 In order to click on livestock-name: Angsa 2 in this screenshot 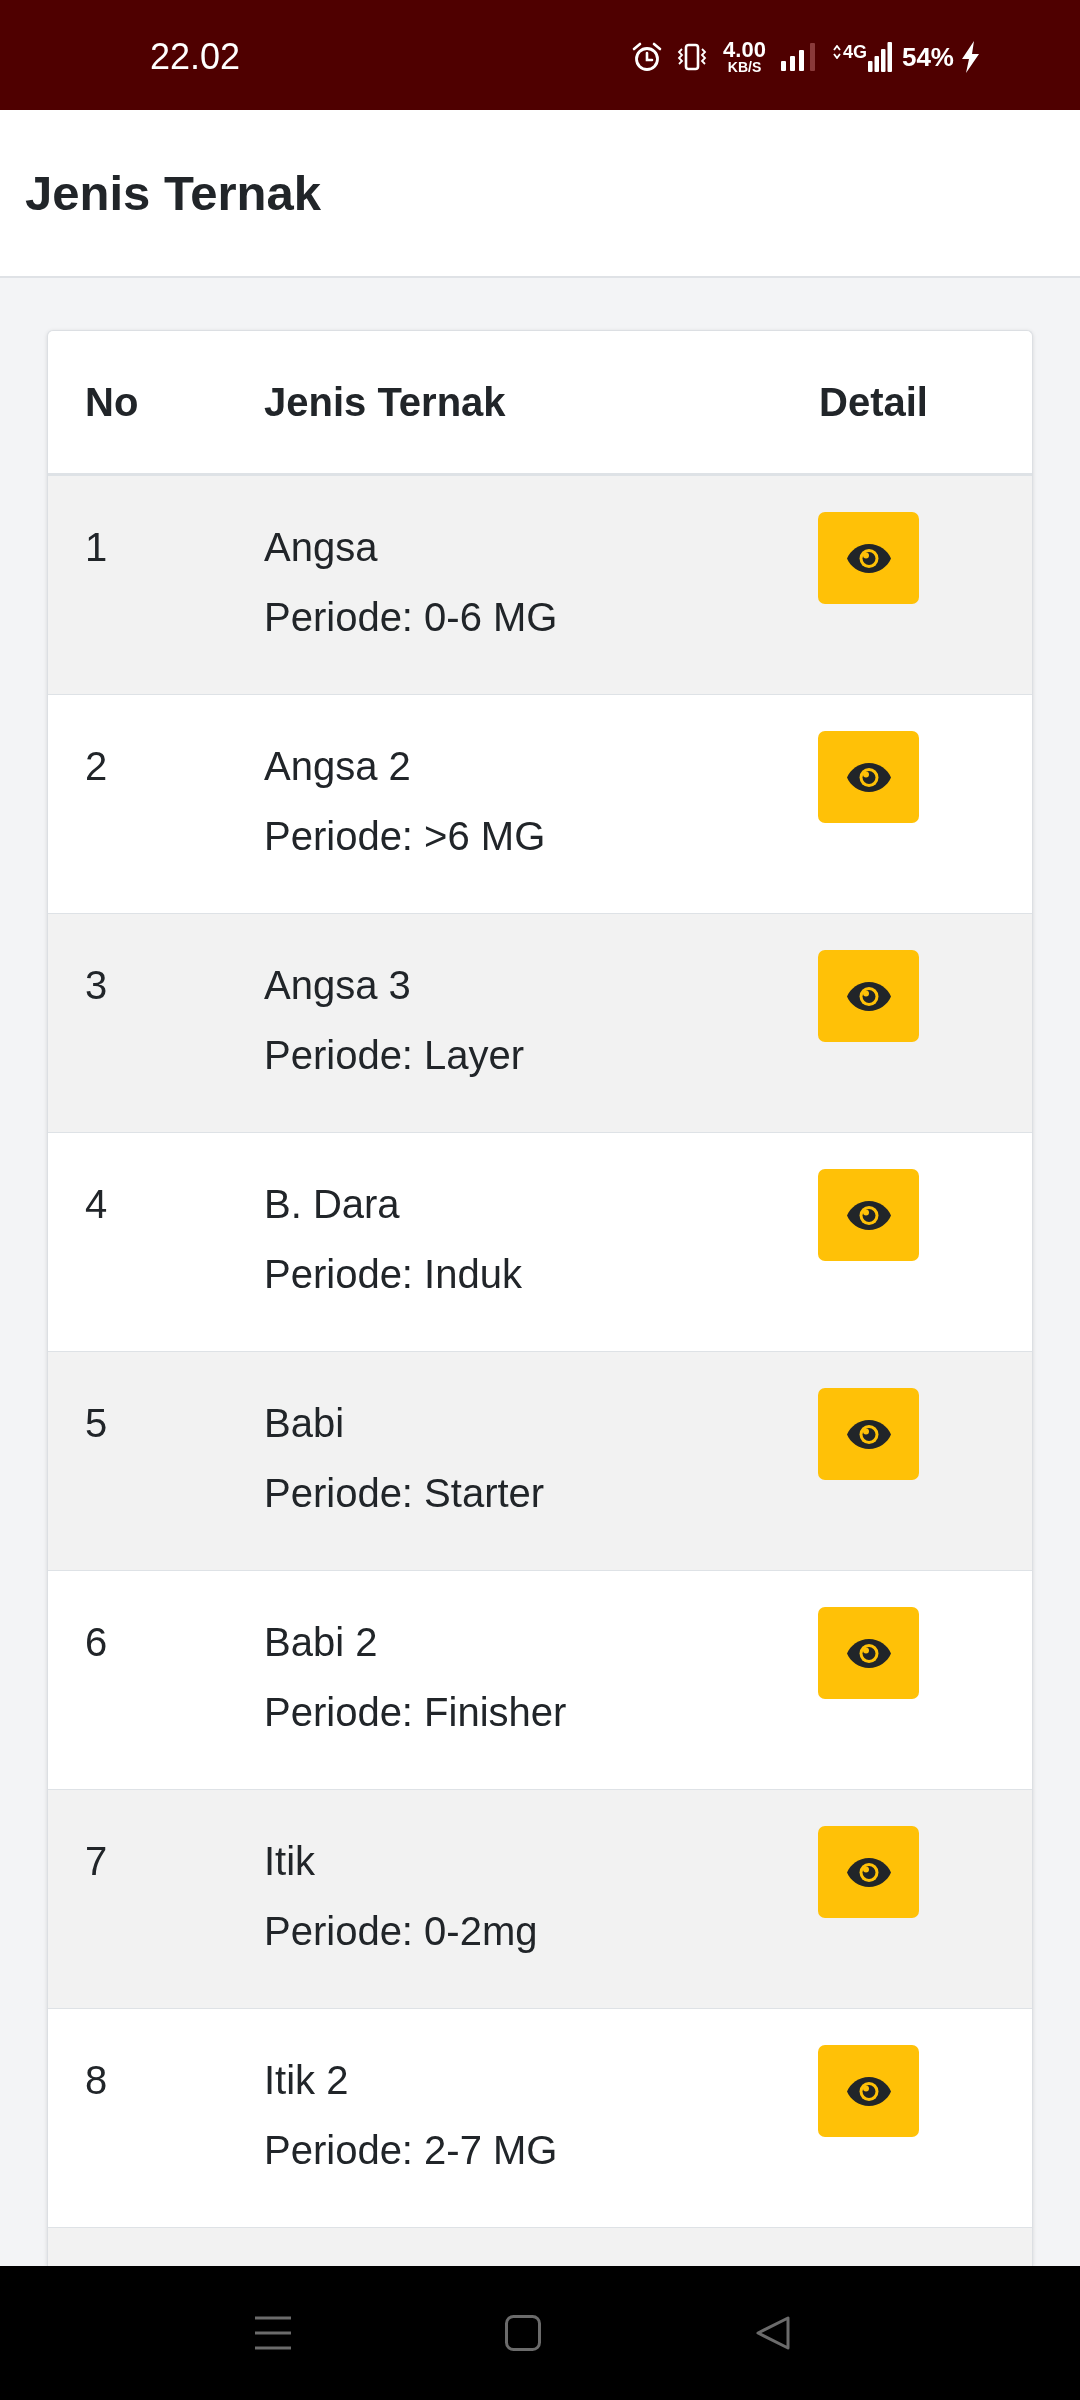, I will do `click(337, 766)`.